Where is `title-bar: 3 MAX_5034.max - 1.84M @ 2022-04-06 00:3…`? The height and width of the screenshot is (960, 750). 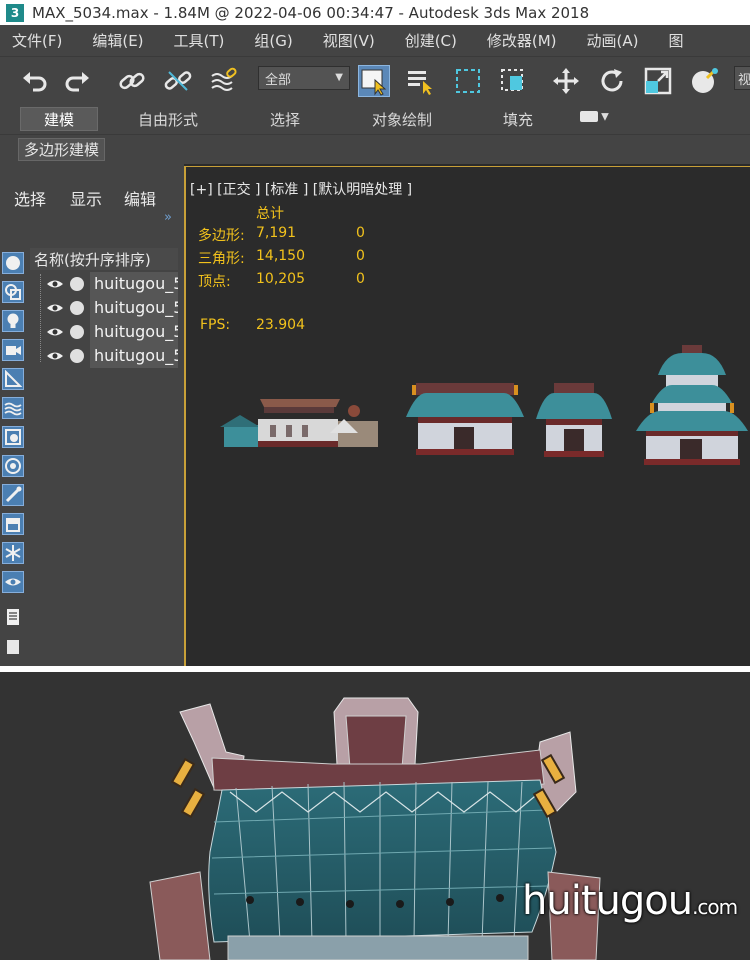 title-bar: 3 MAX_5034.max - 1.84M @ 2022-04-06 00:3… is located at coordinates (375, 12).